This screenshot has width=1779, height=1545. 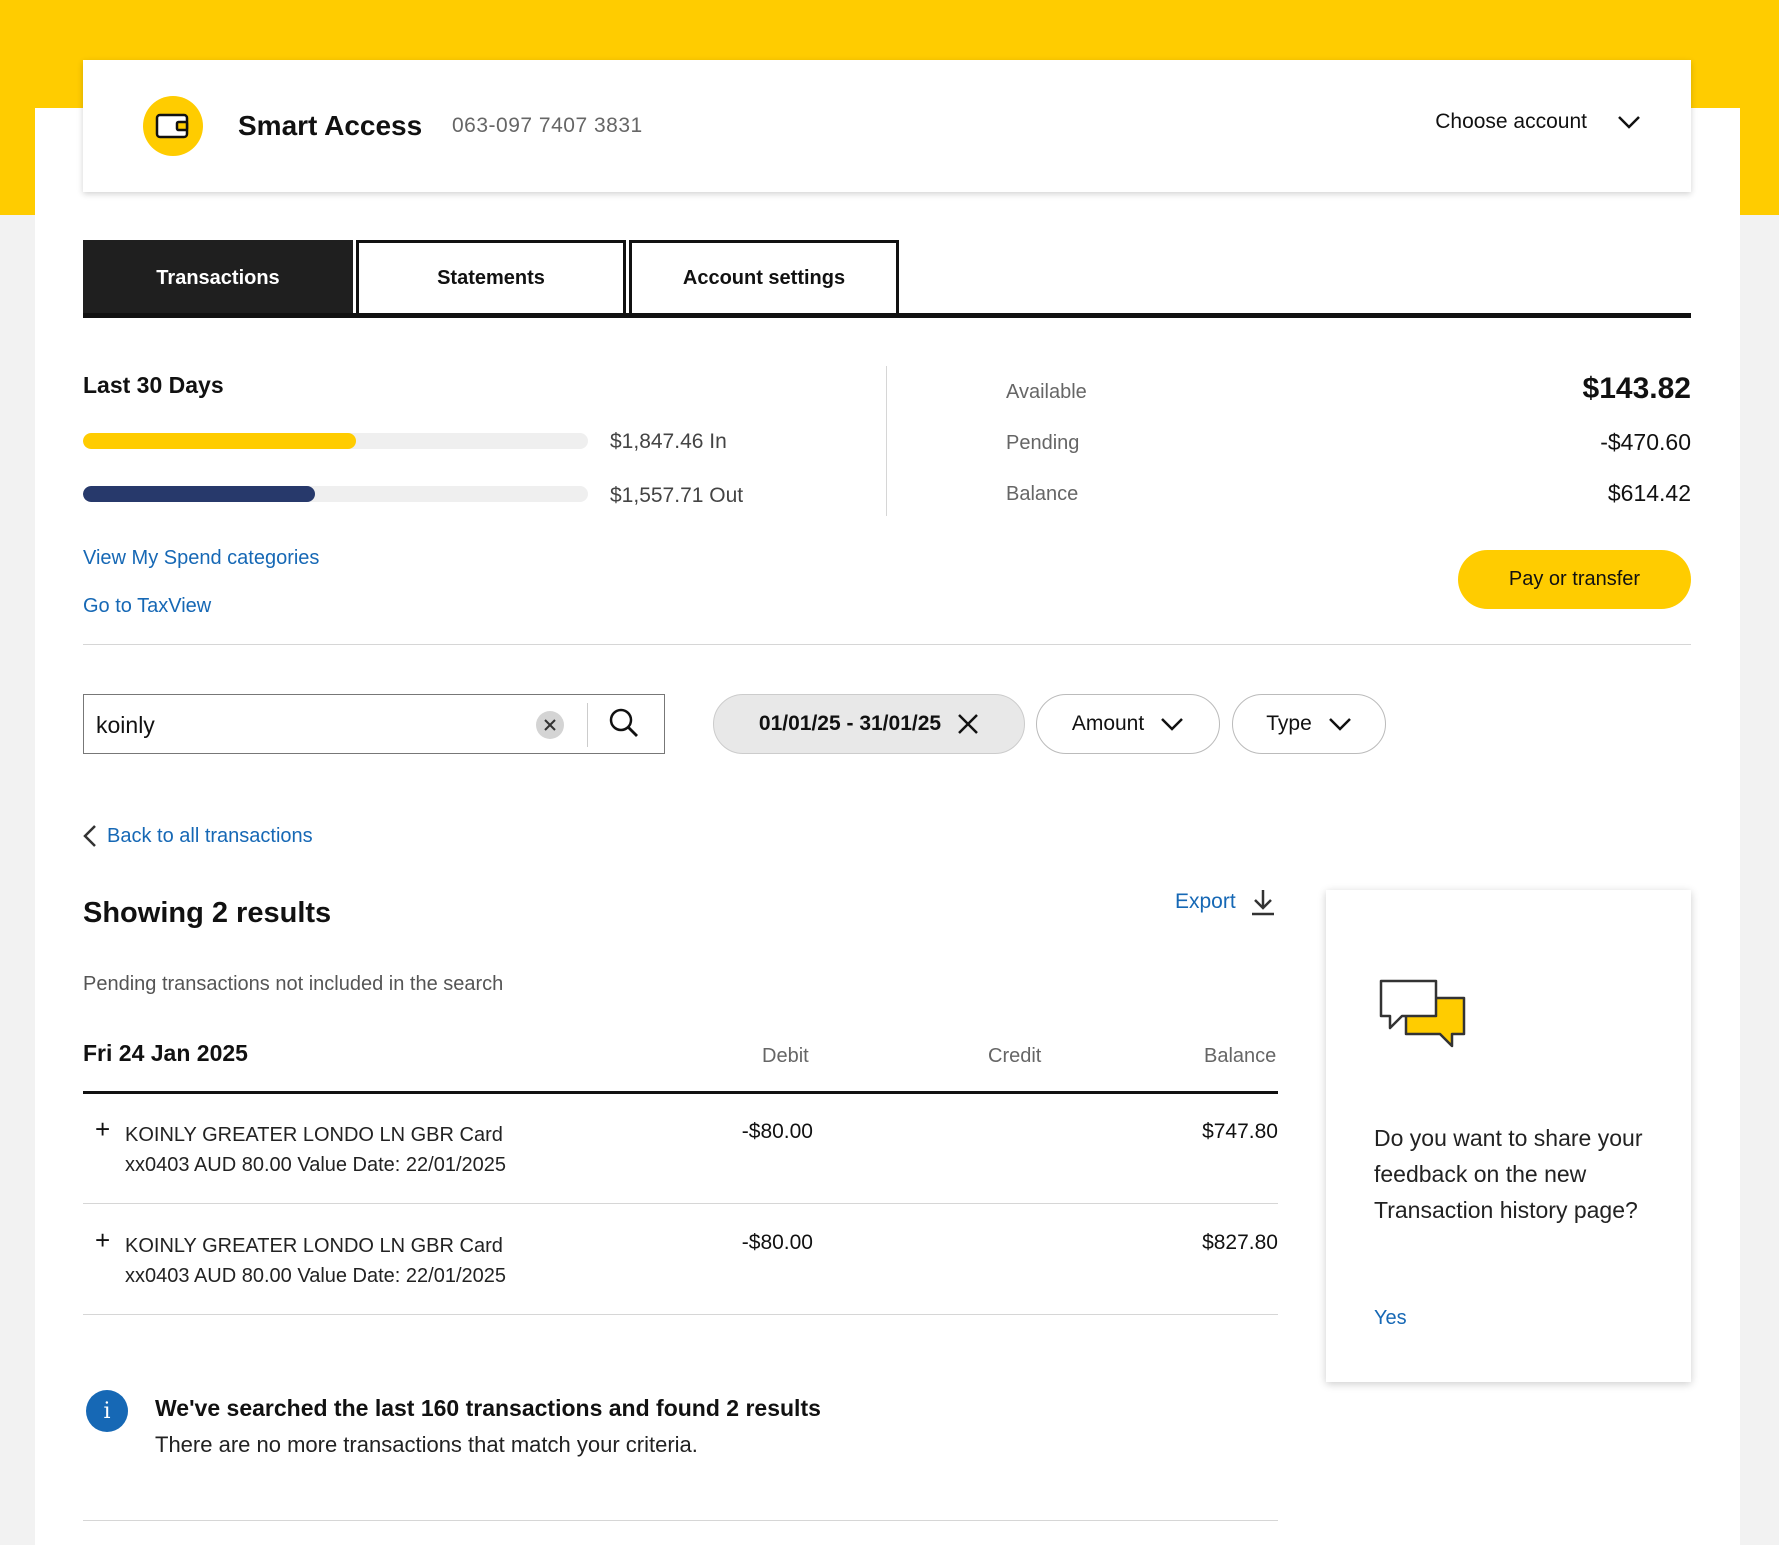 What do you see at coordinates (785, 1056) in the screenshot?
I see `debit-column-header: Debit` at bounding box center [785, 1056].